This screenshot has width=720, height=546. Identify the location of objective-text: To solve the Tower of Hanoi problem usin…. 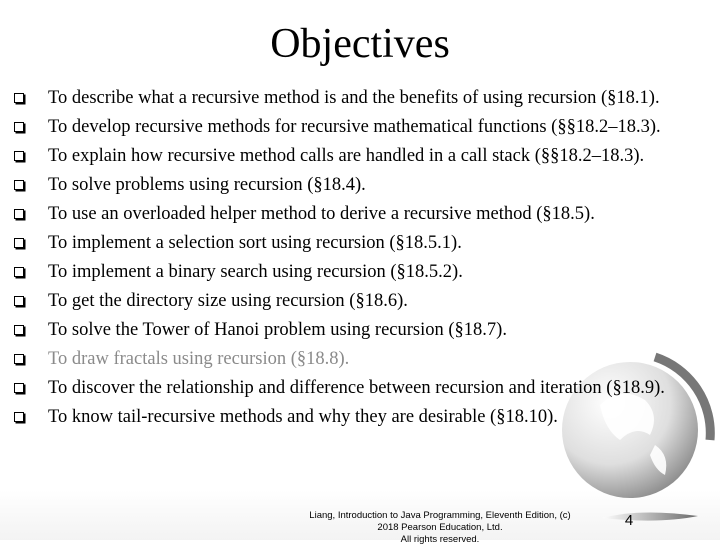
(277, 330).